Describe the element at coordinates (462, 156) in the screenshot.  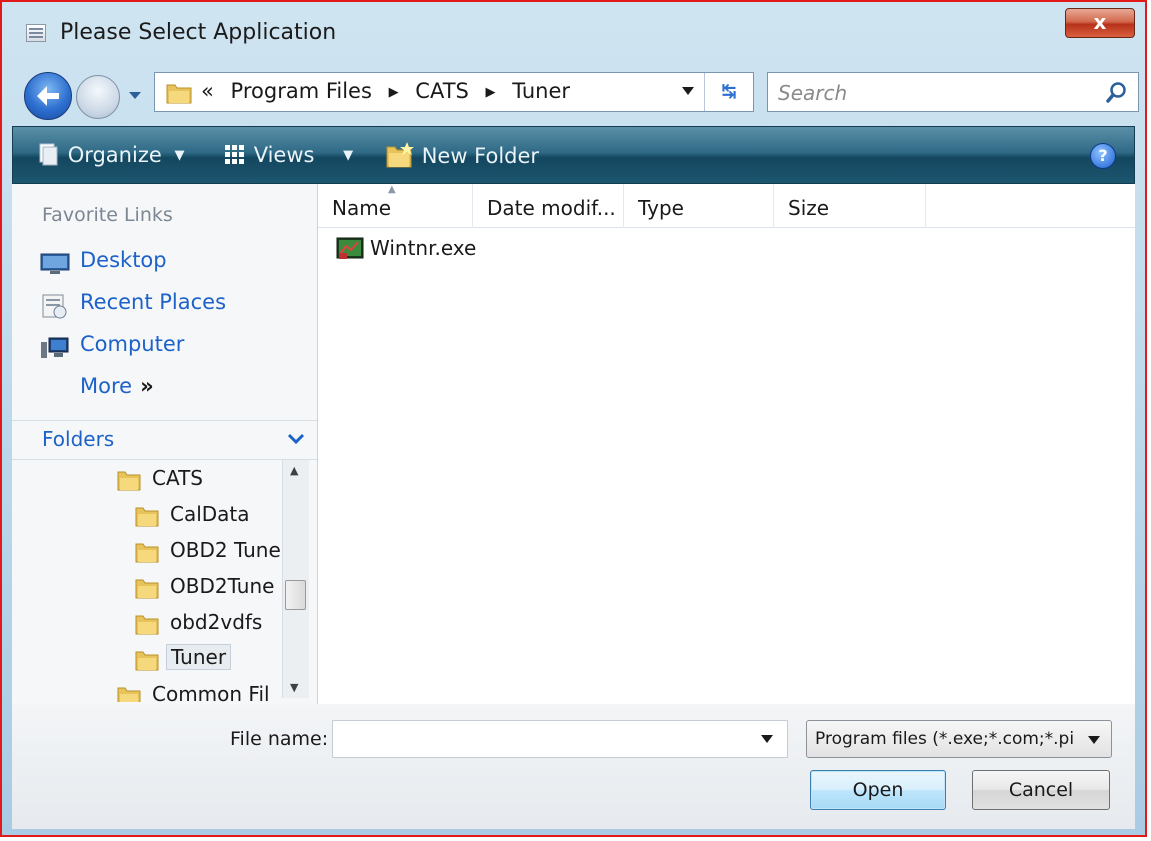
I see `new-folder-button: New Folder` at that location.